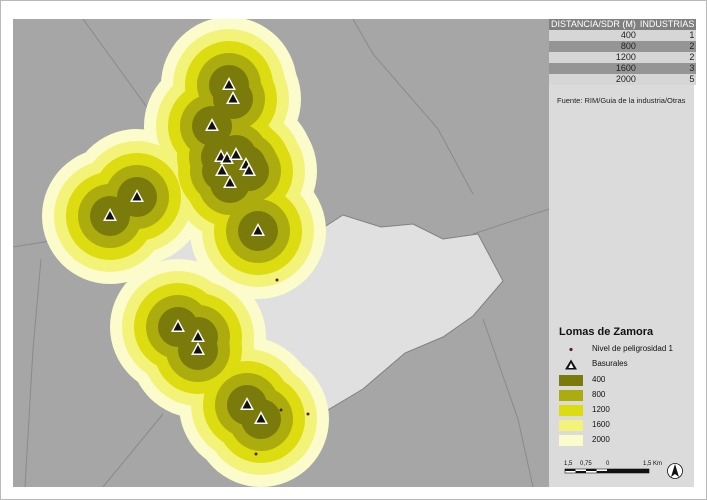 This screenshot has height=500, width=707. Describe the element at coordinates (584, 410) in the screenshot. I see `legend-buffer-1200: 1200` at that location.